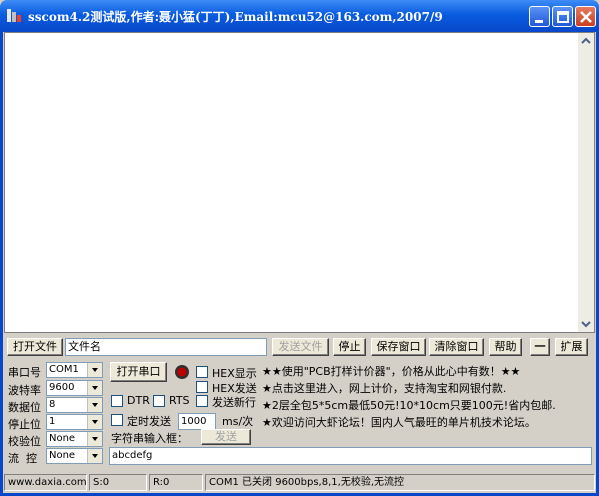 This screenshot has height=496, width=599. What do you see at coordinates (539, 16) in the screenshot?
I see `minimize-button` at bounding box center [539, 16].